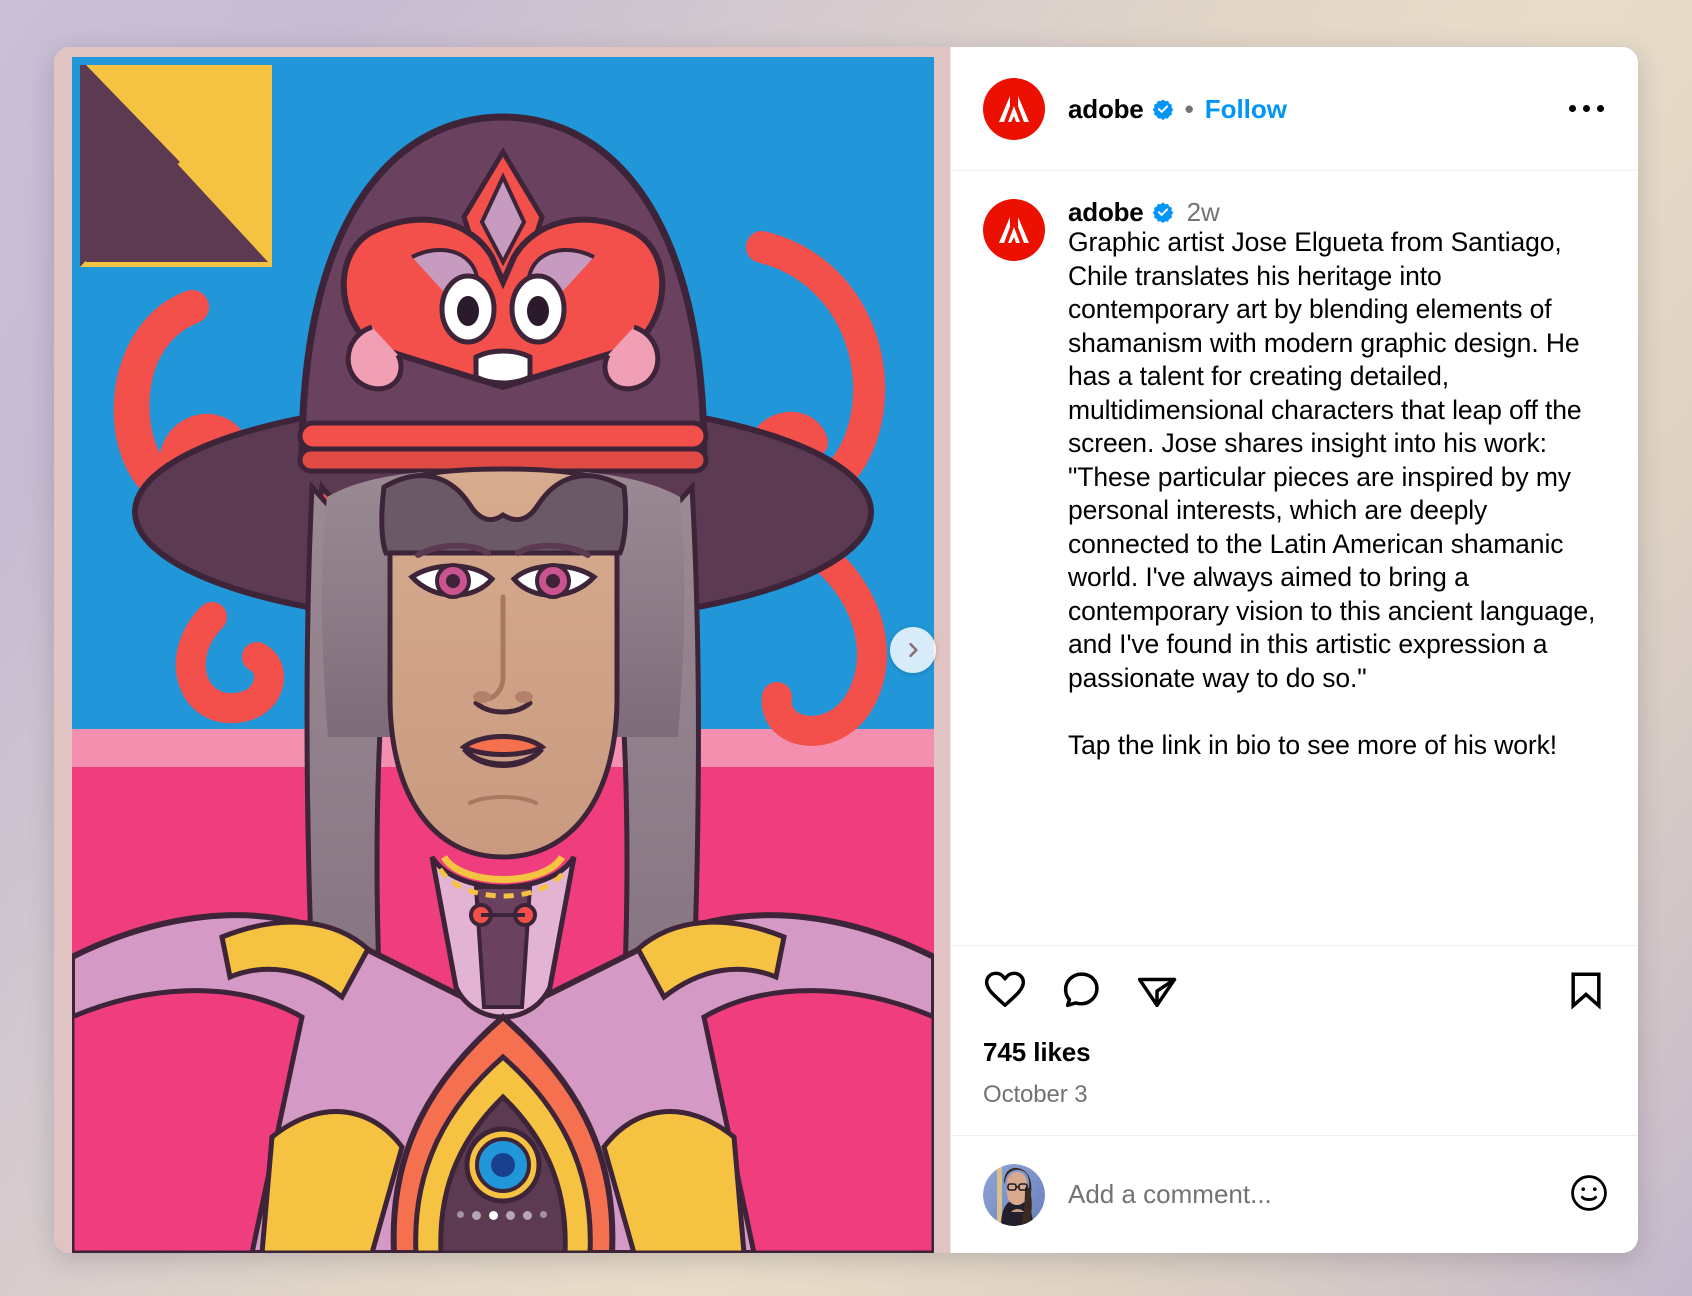  What do you see at coordinates (1106, 109) in the screenshot?
I see `post-author-username: adobe` at bounding box center [1106, 109].